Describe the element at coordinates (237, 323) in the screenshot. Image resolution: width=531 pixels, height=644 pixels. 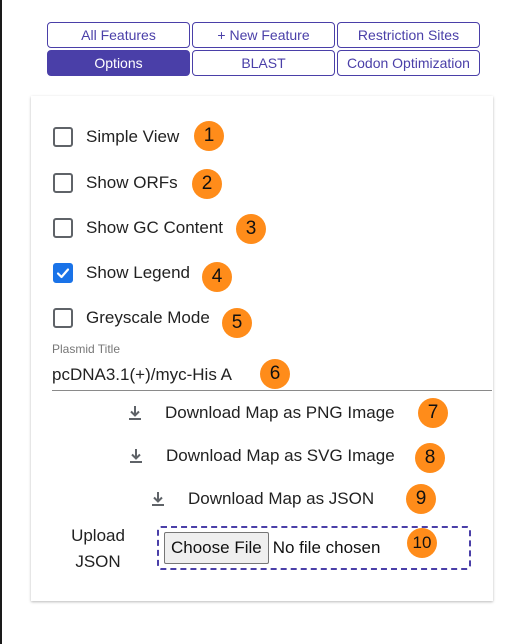
I see `callout-badge-5: 5` at that location.